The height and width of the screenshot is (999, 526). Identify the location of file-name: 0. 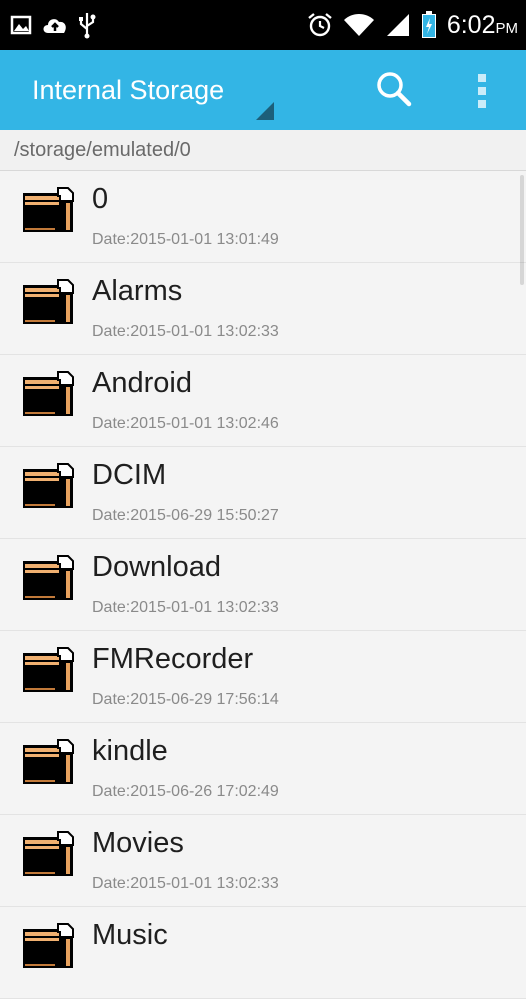
(100, 199).